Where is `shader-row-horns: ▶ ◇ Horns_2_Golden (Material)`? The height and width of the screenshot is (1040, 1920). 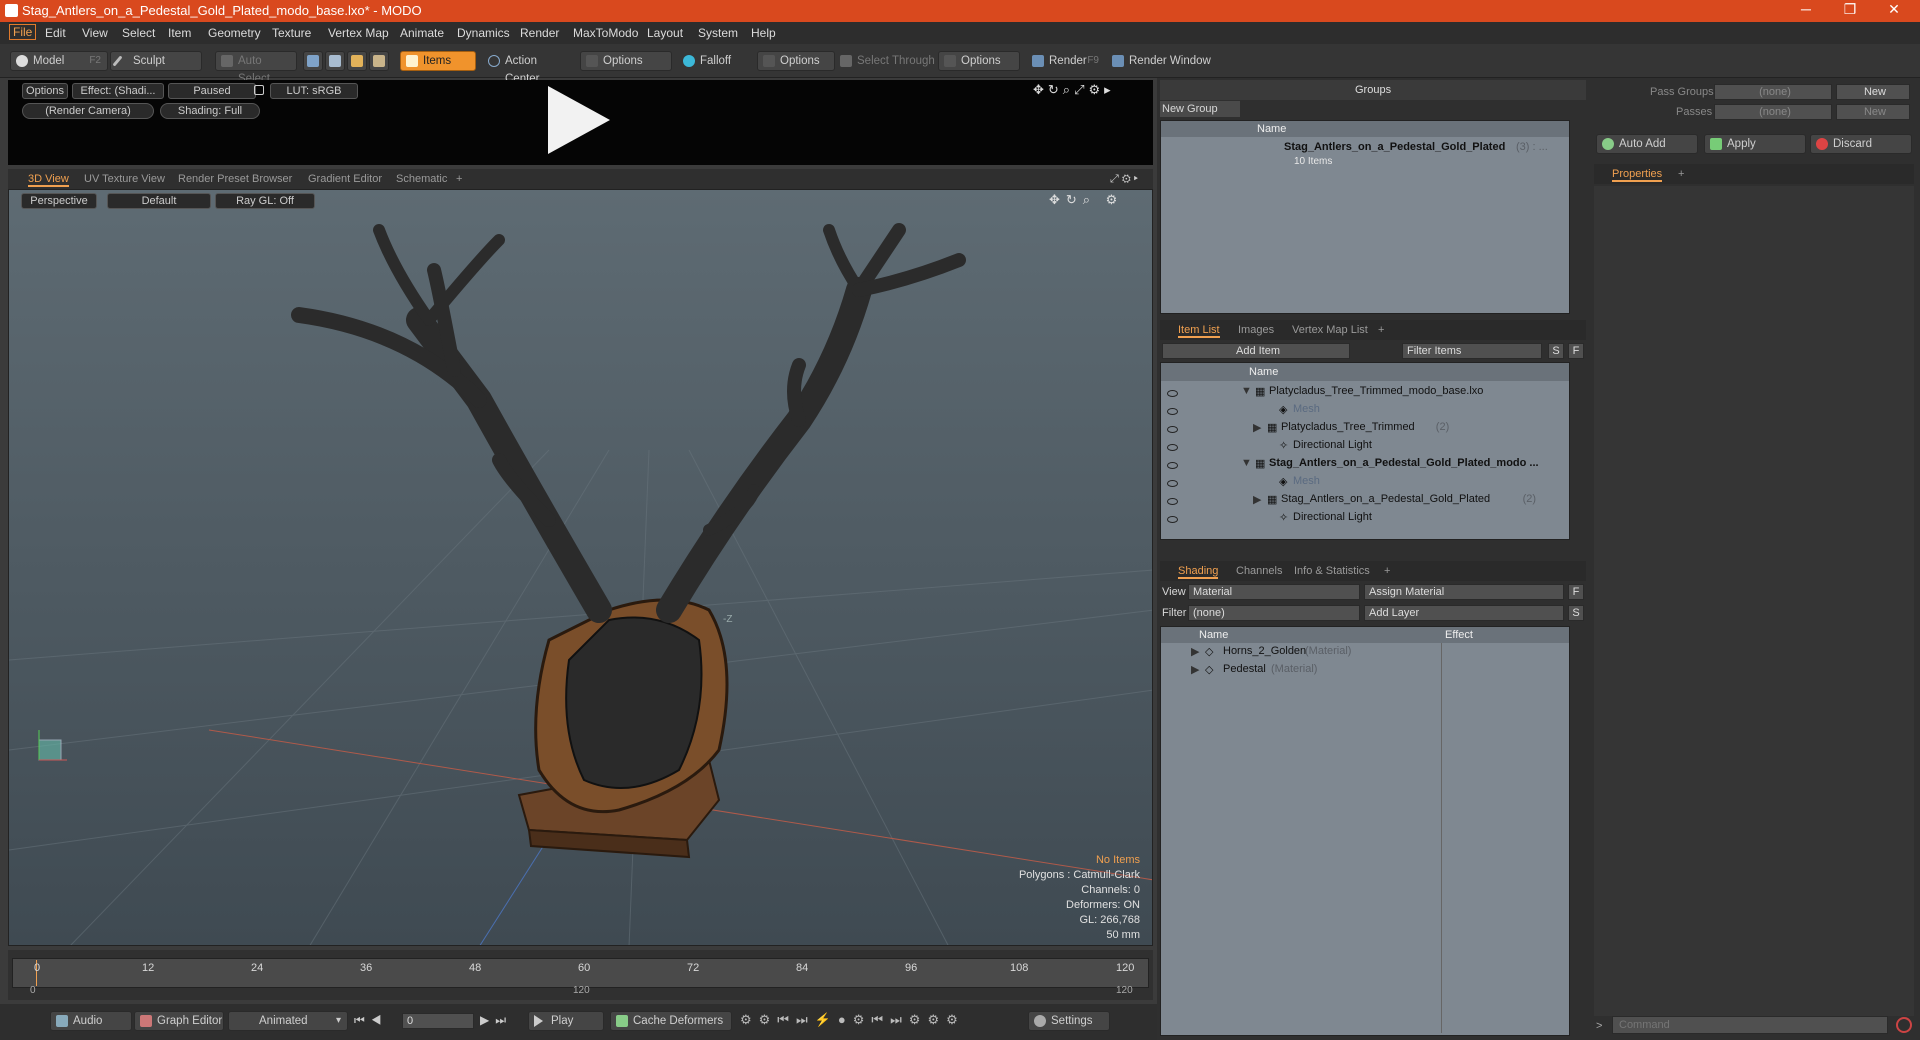
shader-row-horns: ▶ ◇ Horns_2_Golden (Material) is located at coordinates (1365, 654).